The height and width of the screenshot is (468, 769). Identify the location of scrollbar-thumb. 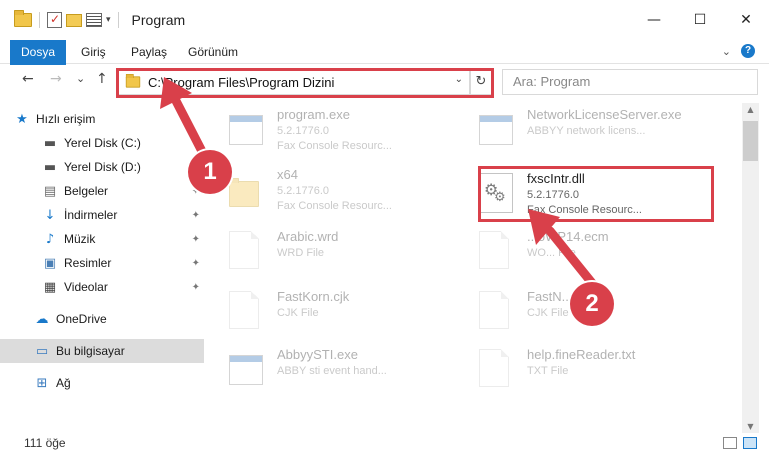
(750, 141).